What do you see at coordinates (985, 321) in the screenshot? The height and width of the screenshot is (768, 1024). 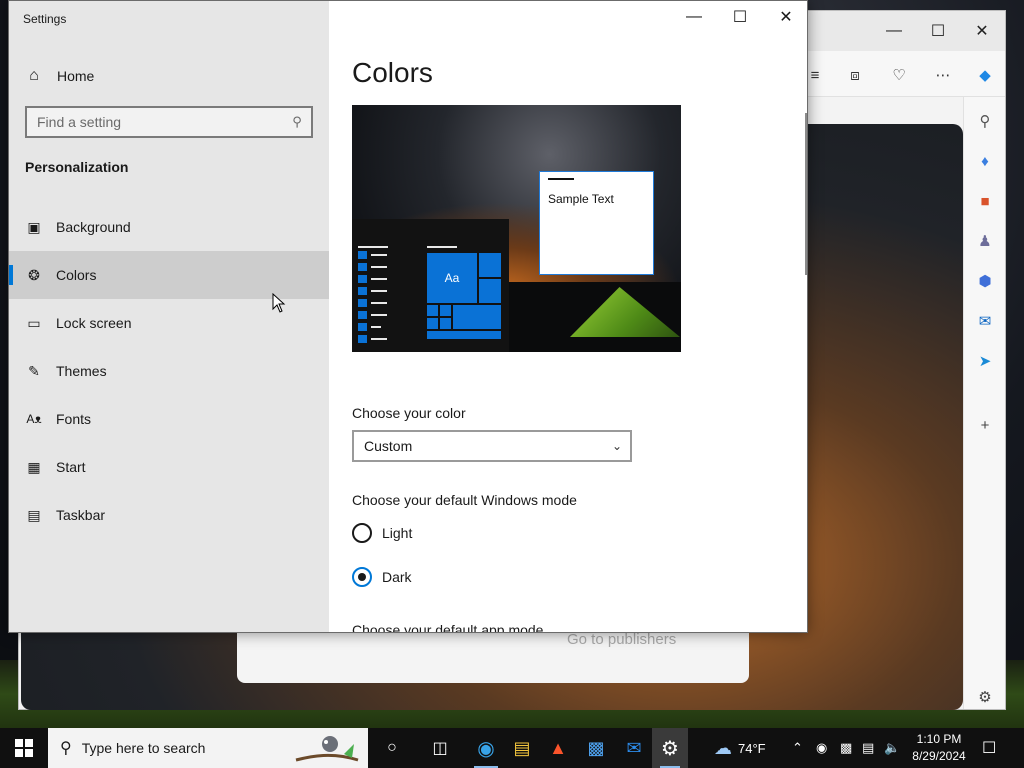 I see `outlook-icon: ✉` at bounding box center [985, 321].